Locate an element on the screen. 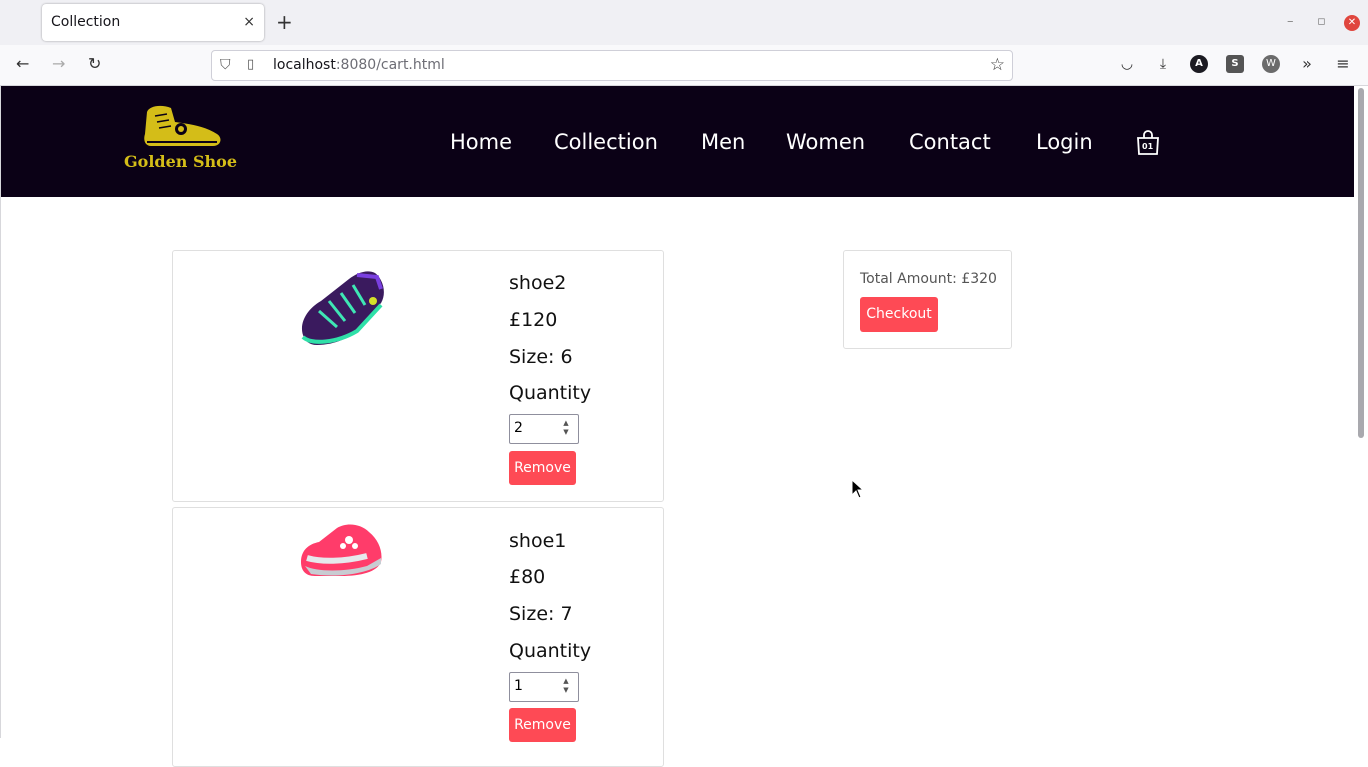  pocket-icon: ◡ is located at coordinates (1127, 64).